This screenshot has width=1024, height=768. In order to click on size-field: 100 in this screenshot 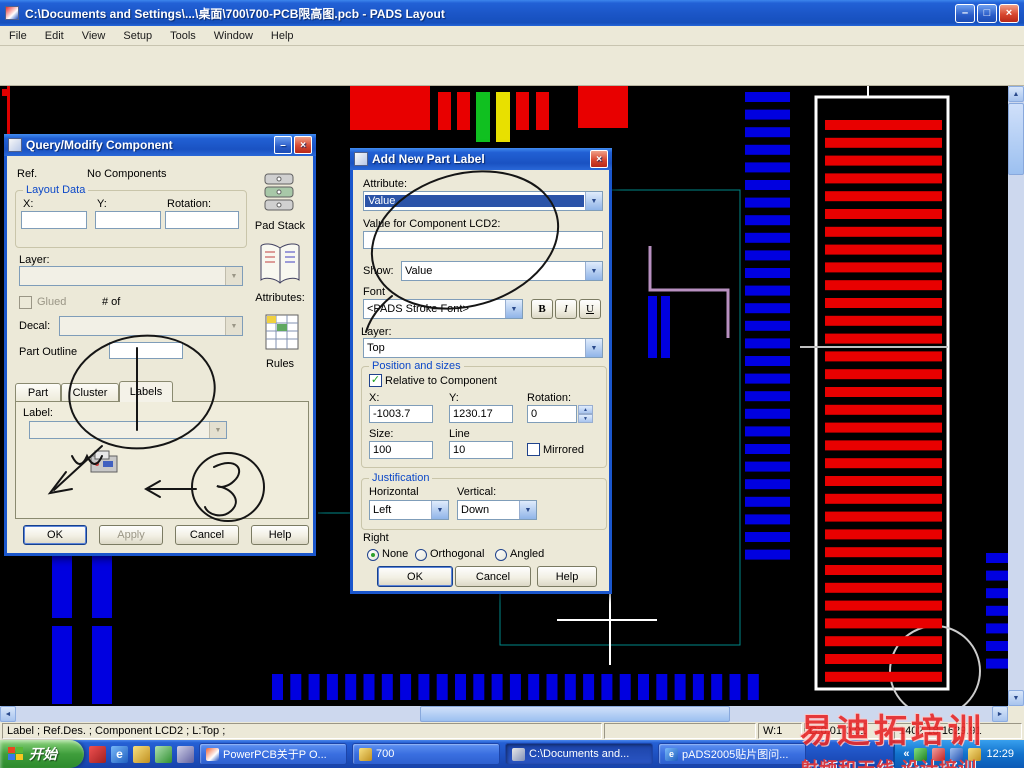, I will do `click(401, 450)`.